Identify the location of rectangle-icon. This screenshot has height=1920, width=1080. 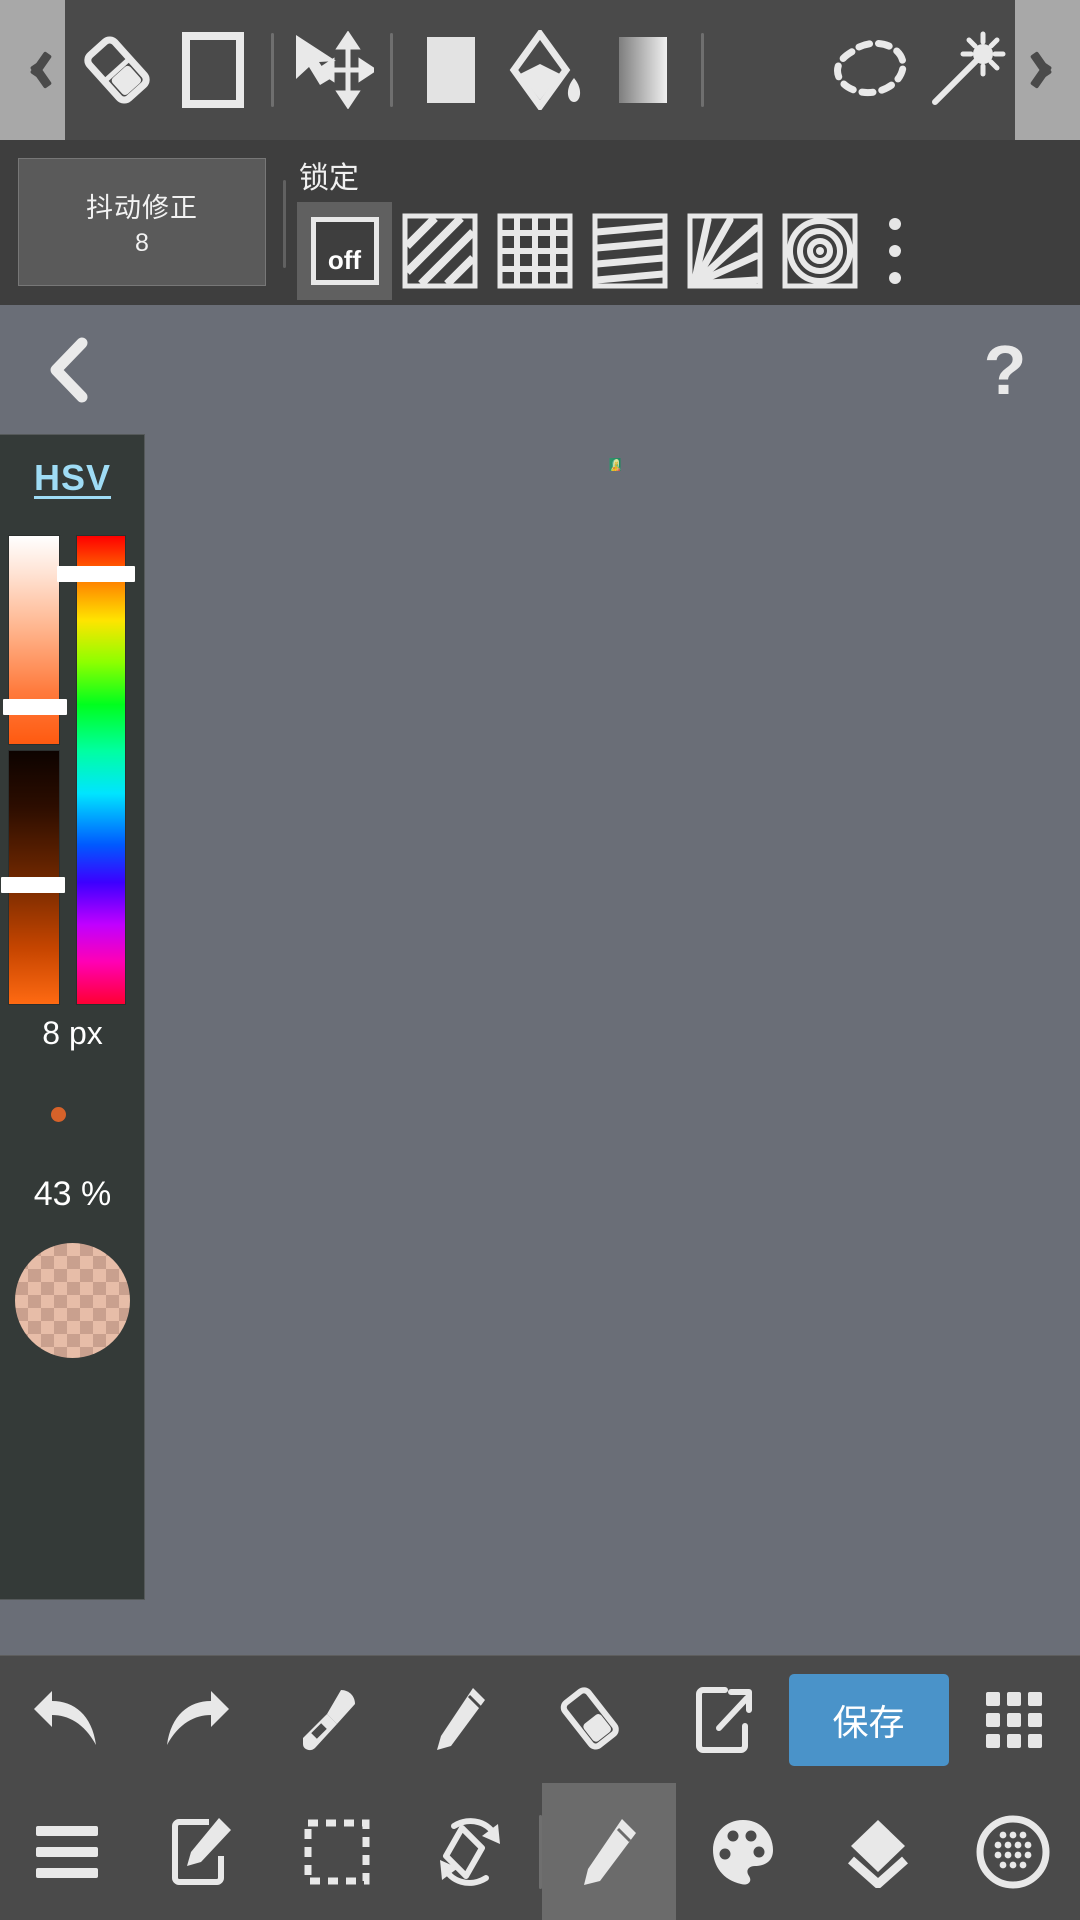
(213, 70).